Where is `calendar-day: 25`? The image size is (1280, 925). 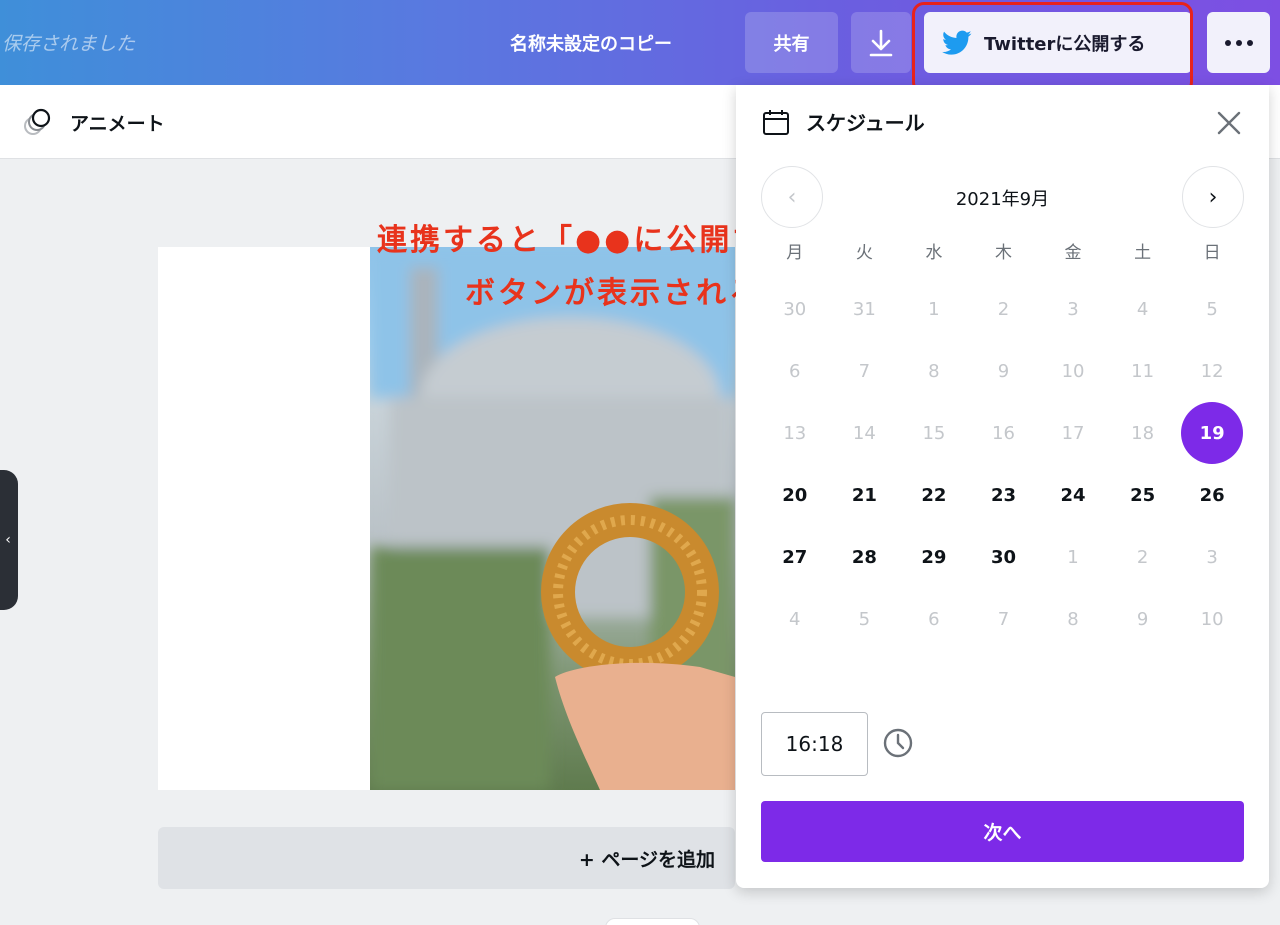
calendar-day: 25 is located at coordinates (1143, 495).